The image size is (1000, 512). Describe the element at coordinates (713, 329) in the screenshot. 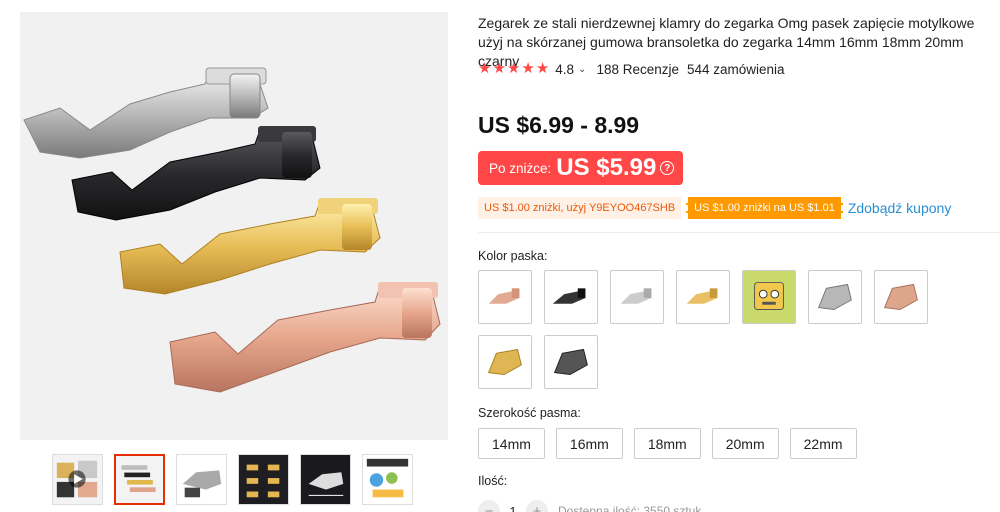

I see `color-swatches` at that location.